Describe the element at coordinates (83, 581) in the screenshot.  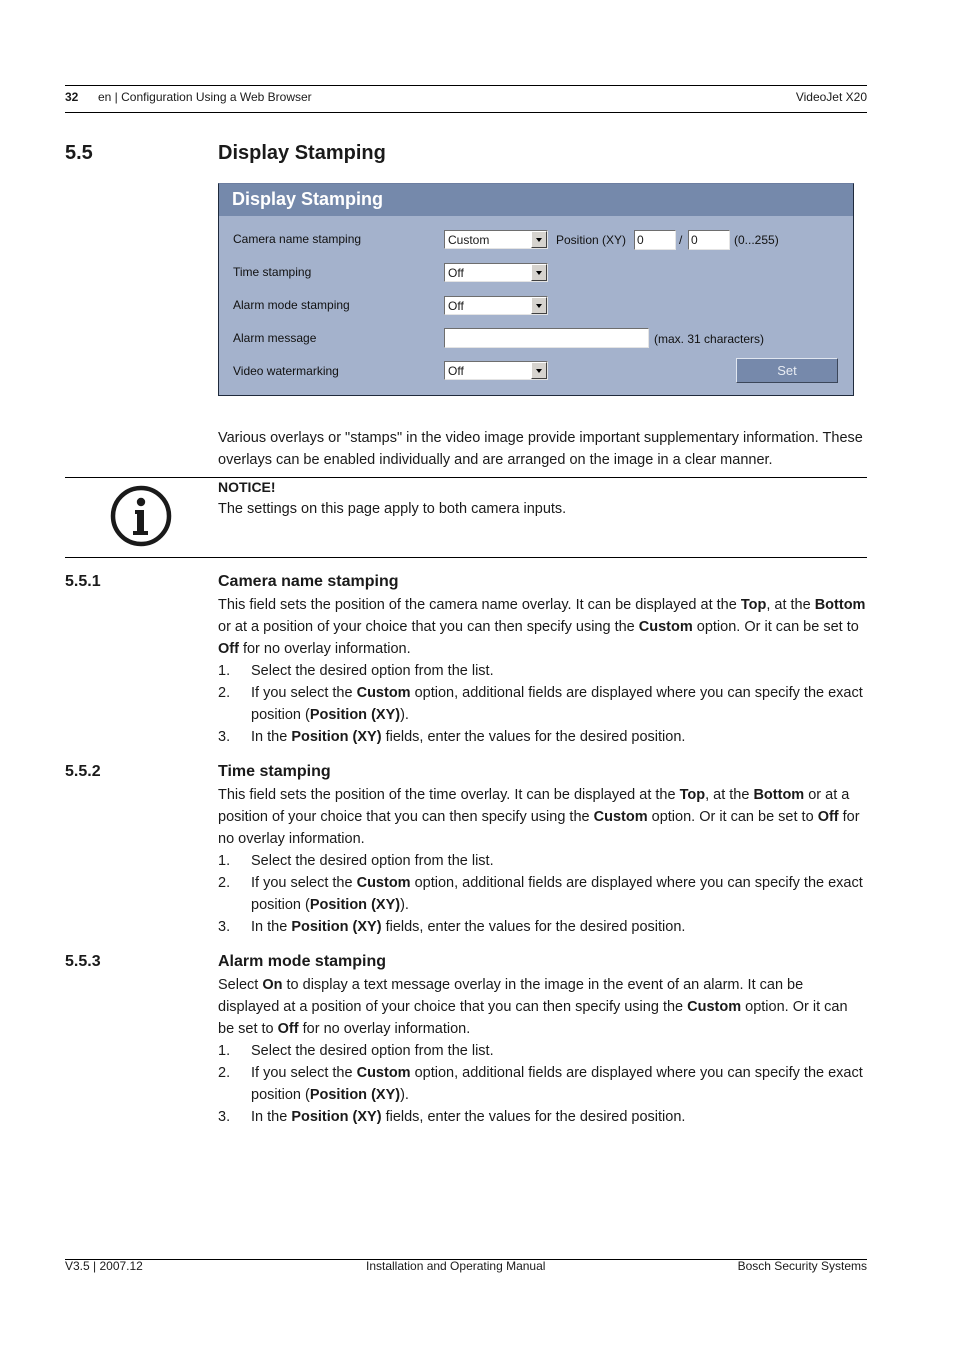
I see `subsection-number: 5.5.1` at that location.